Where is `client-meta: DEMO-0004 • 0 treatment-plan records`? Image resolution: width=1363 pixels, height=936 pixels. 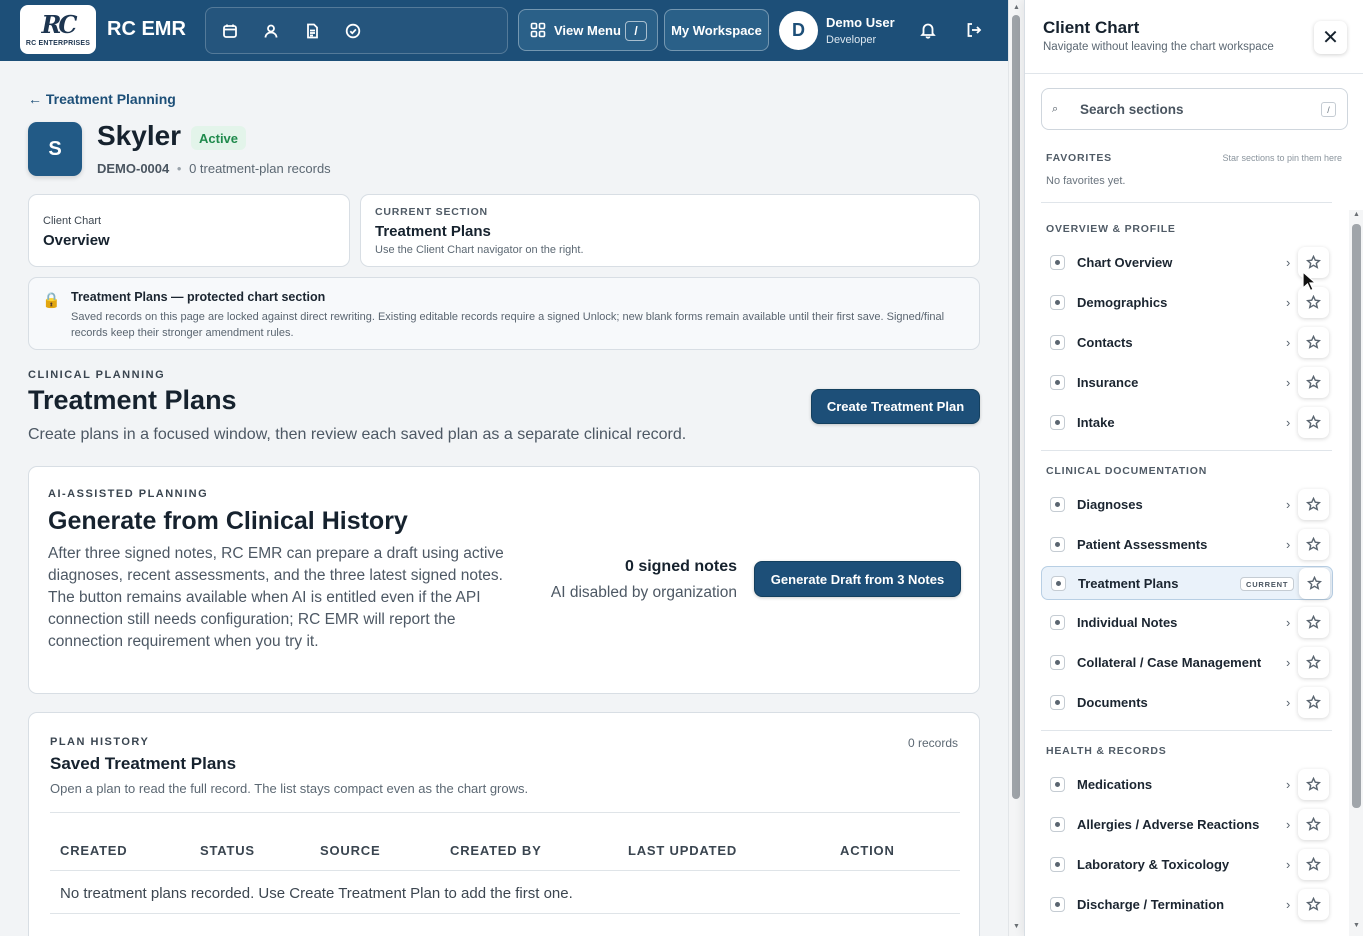
client-meta: DEMO-0004 • 0 treatment-plan records is located at coordinates (214, 168).